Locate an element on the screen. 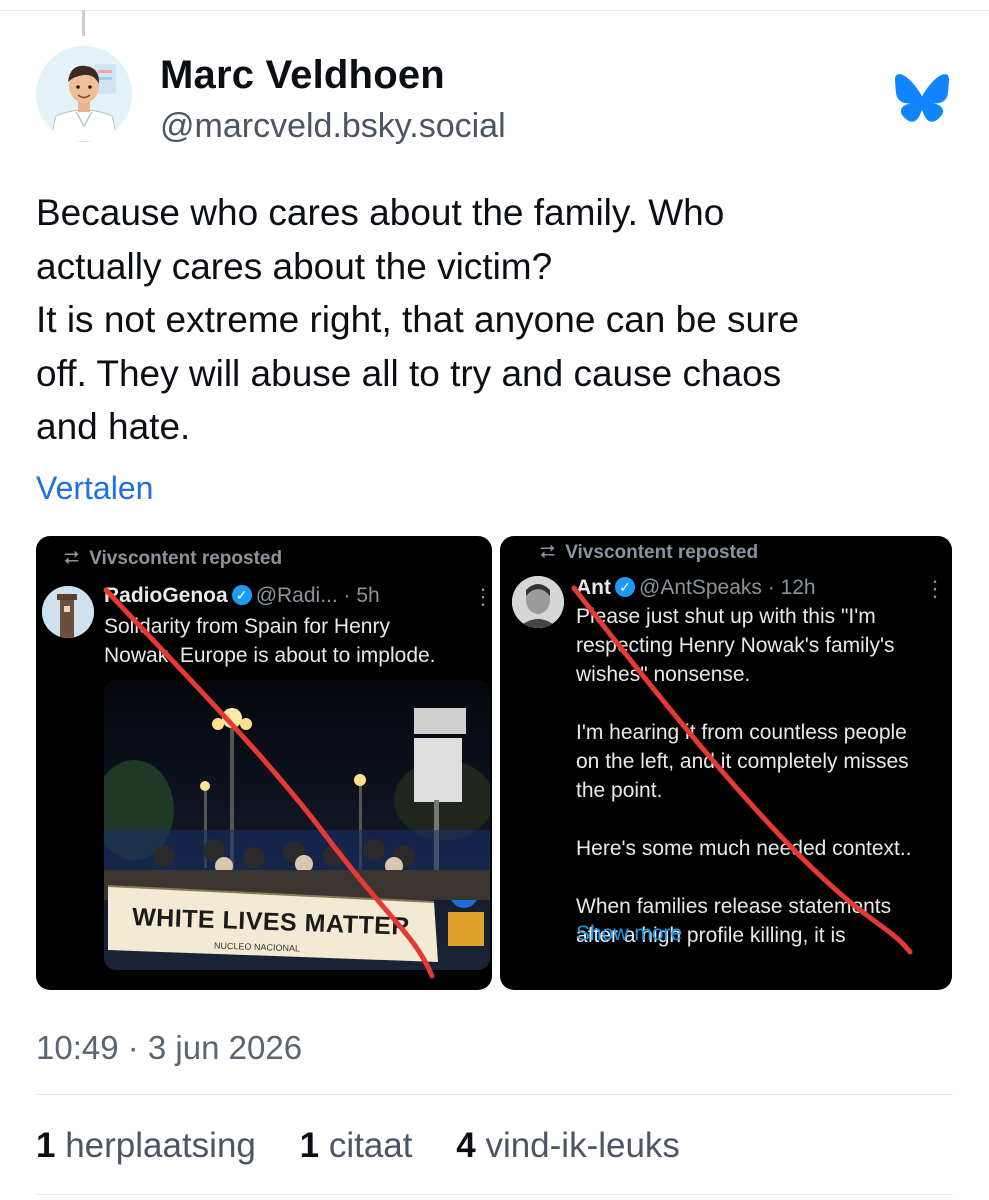 This screenshot has height=1200, width=989. embed-left-name: RadioGenoa is located at coordinates (166, 595).